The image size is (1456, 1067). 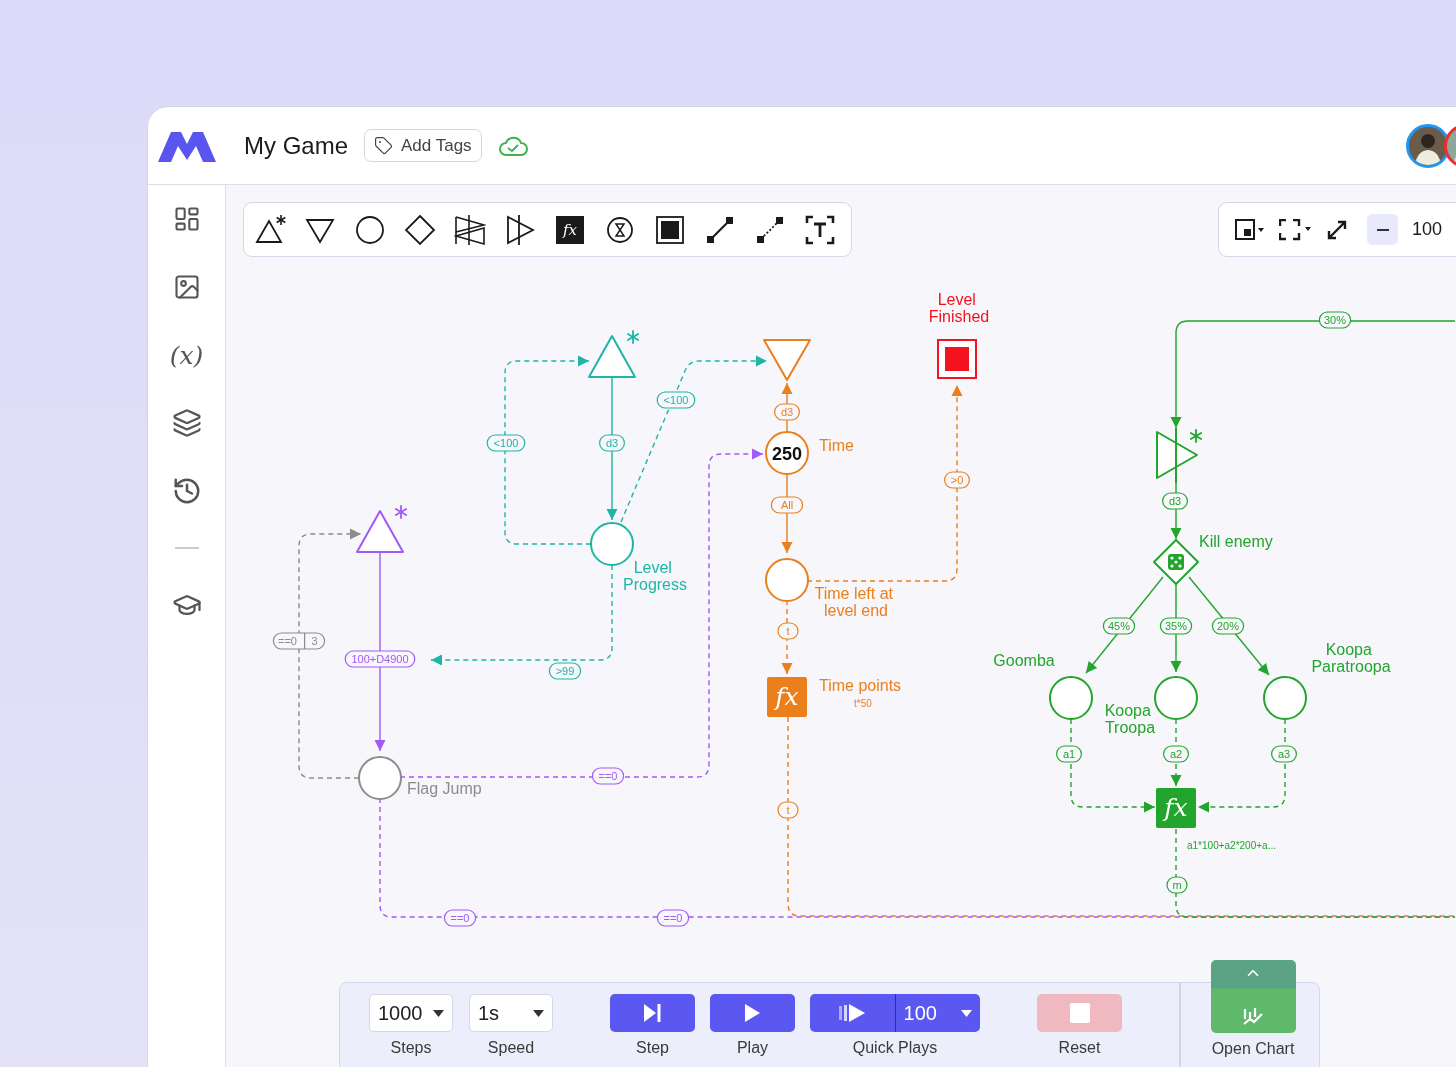 What do you see at coordinates (787, 360) in the screenshot?
I see `inverted-triangle-node` at bounding box center [787, 360].